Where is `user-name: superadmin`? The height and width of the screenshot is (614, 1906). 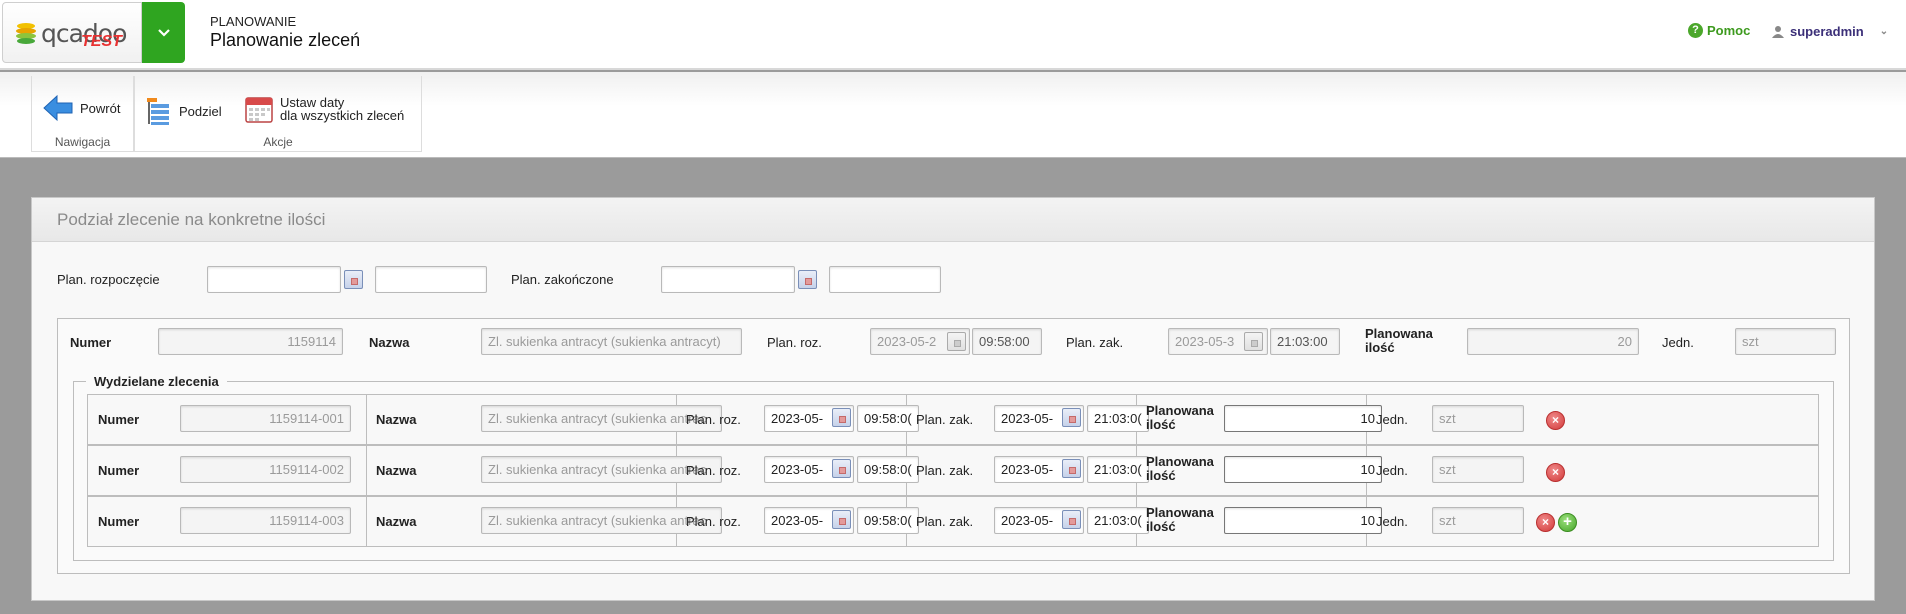 user-name: superadmin is located at coordinates (1827, 31).